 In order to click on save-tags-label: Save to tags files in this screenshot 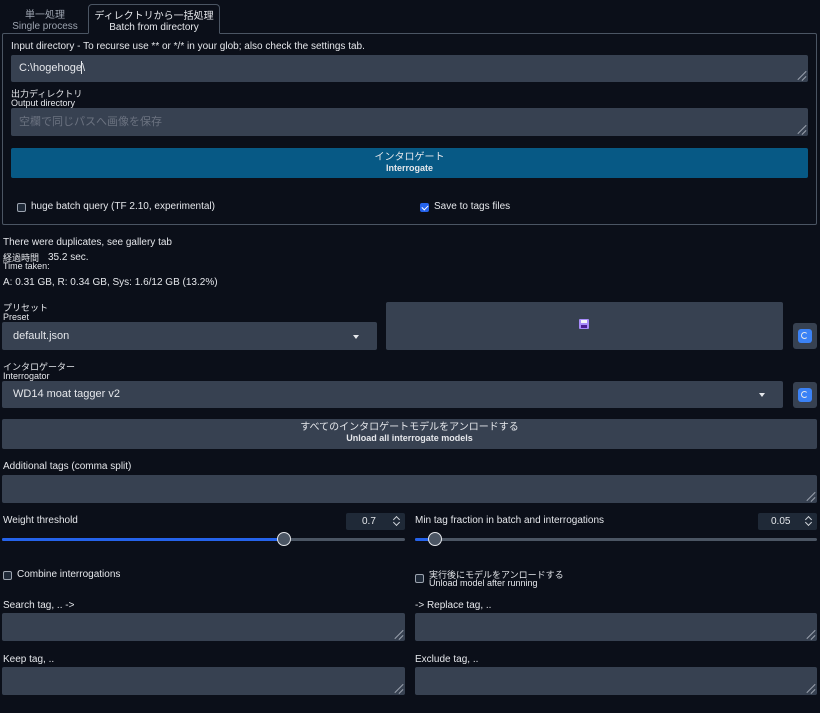, I will do `click(472, 206)`.